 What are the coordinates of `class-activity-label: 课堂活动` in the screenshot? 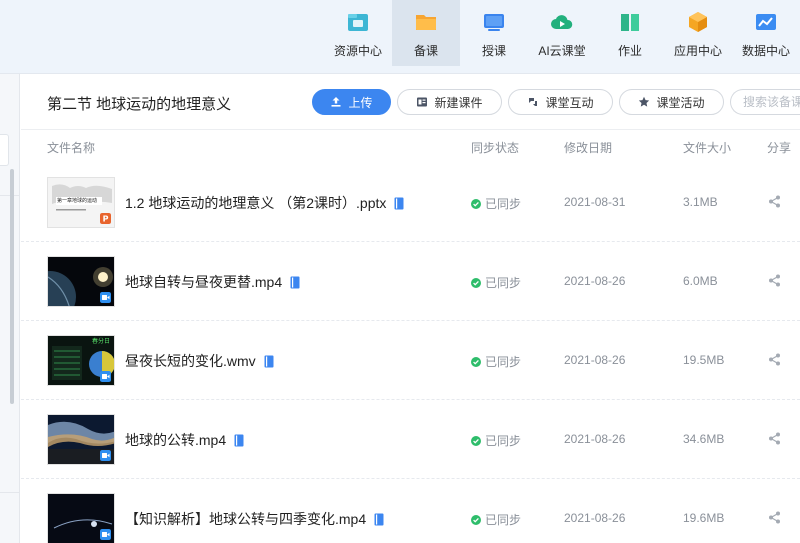 It's located at (680, 102).